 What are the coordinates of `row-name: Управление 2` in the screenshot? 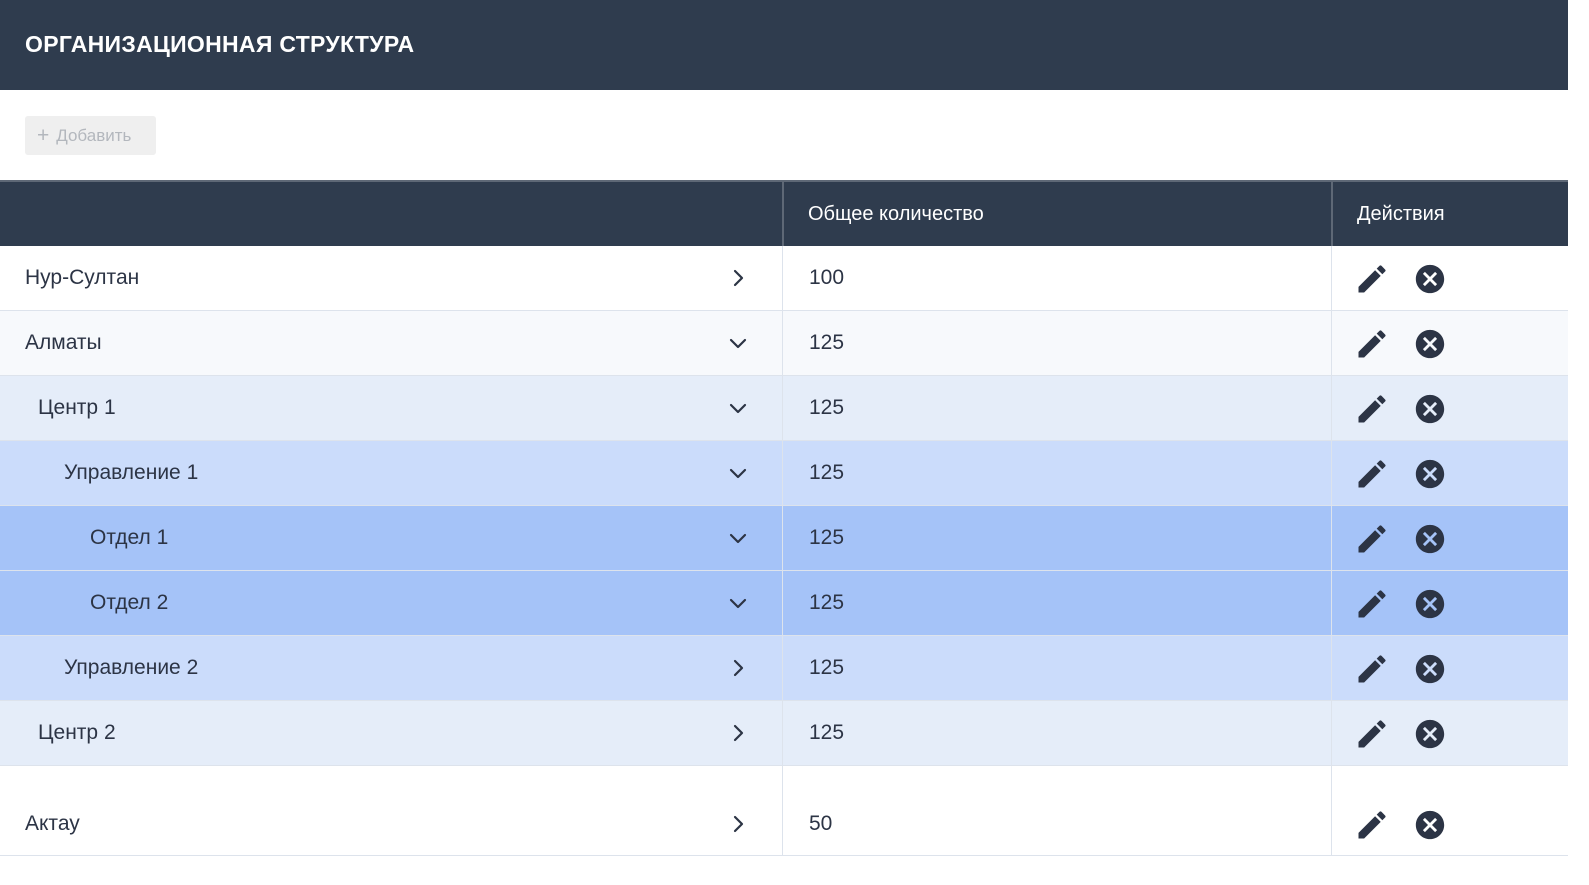 It's located at (131, 667).